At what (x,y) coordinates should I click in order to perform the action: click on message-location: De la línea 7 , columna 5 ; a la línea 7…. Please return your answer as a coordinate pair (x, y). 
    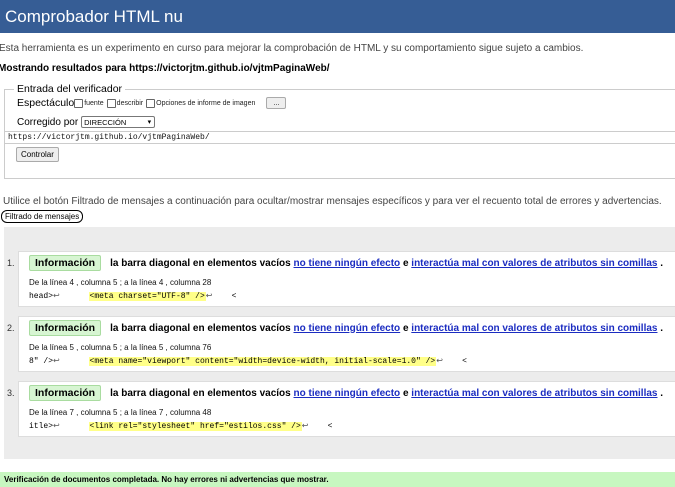
    Looking at the image, I should click on (120, 412).